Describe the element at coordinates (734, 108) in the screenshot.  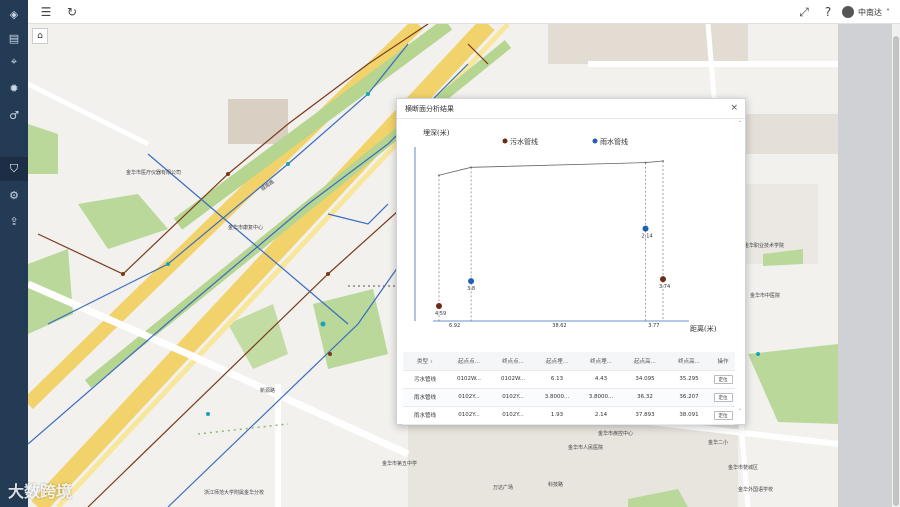
I see `close-icon: ×` at that location.